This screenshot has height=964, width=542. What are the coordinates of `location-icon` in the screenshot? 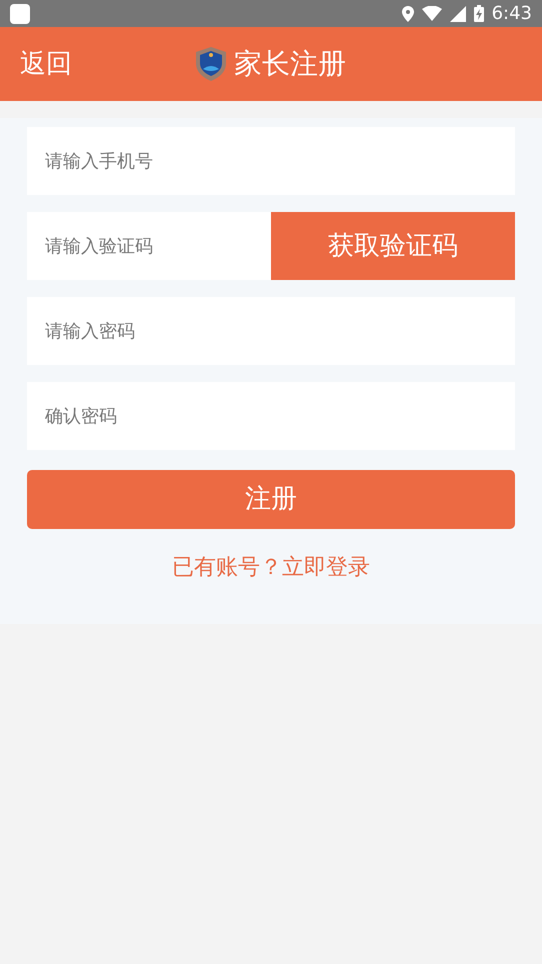 It's located at (408, 14).